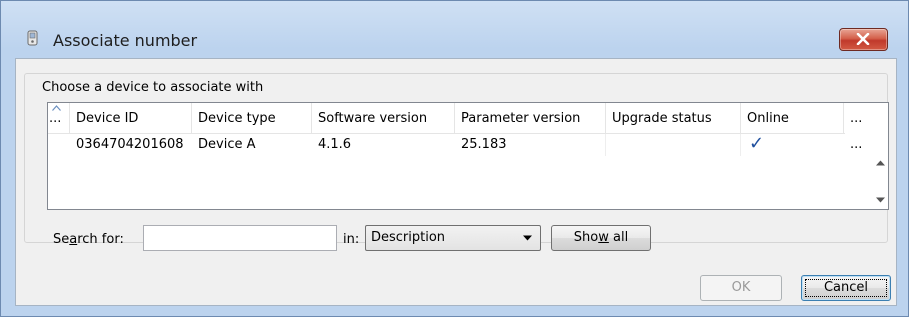  Describe the element at coordinates (880, 200) in the screenshot. I see `scroll-down-icon` at that location.